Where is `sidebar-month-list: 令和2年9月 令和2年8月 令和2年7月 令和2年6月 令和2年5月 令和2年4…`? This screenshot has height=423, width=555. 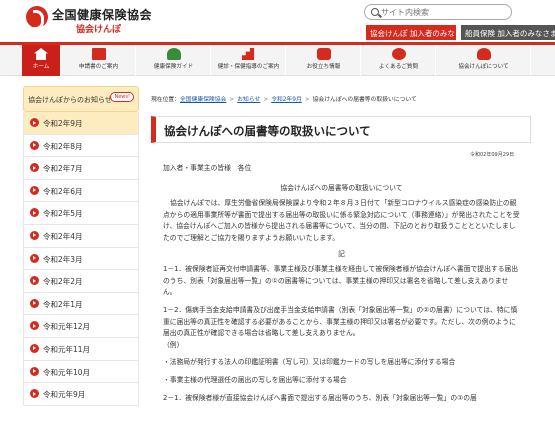
sidebar-month-list: 令和2年9月 令和2年8月 令和2年7月 令和2年6月 令和2年5月 令和2年4… is located at coordinates (81, 259).